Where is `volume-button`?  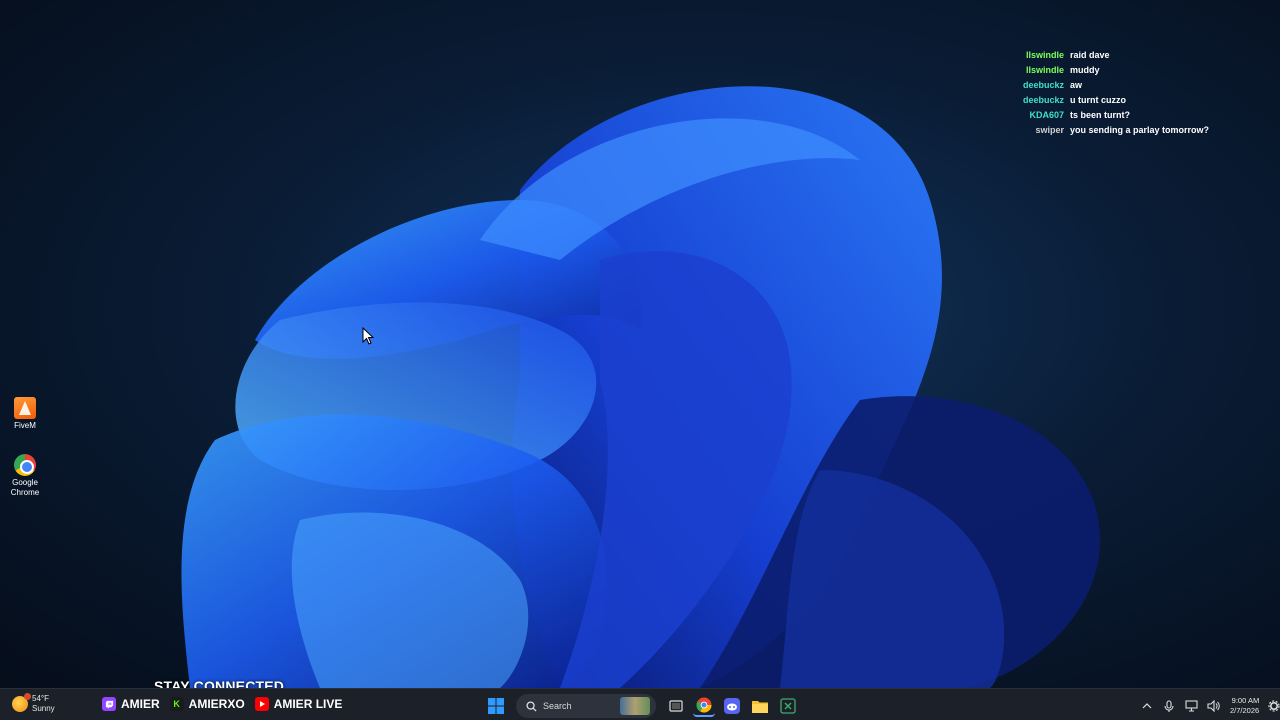
volume-button is located at coordinates (1213, 706).